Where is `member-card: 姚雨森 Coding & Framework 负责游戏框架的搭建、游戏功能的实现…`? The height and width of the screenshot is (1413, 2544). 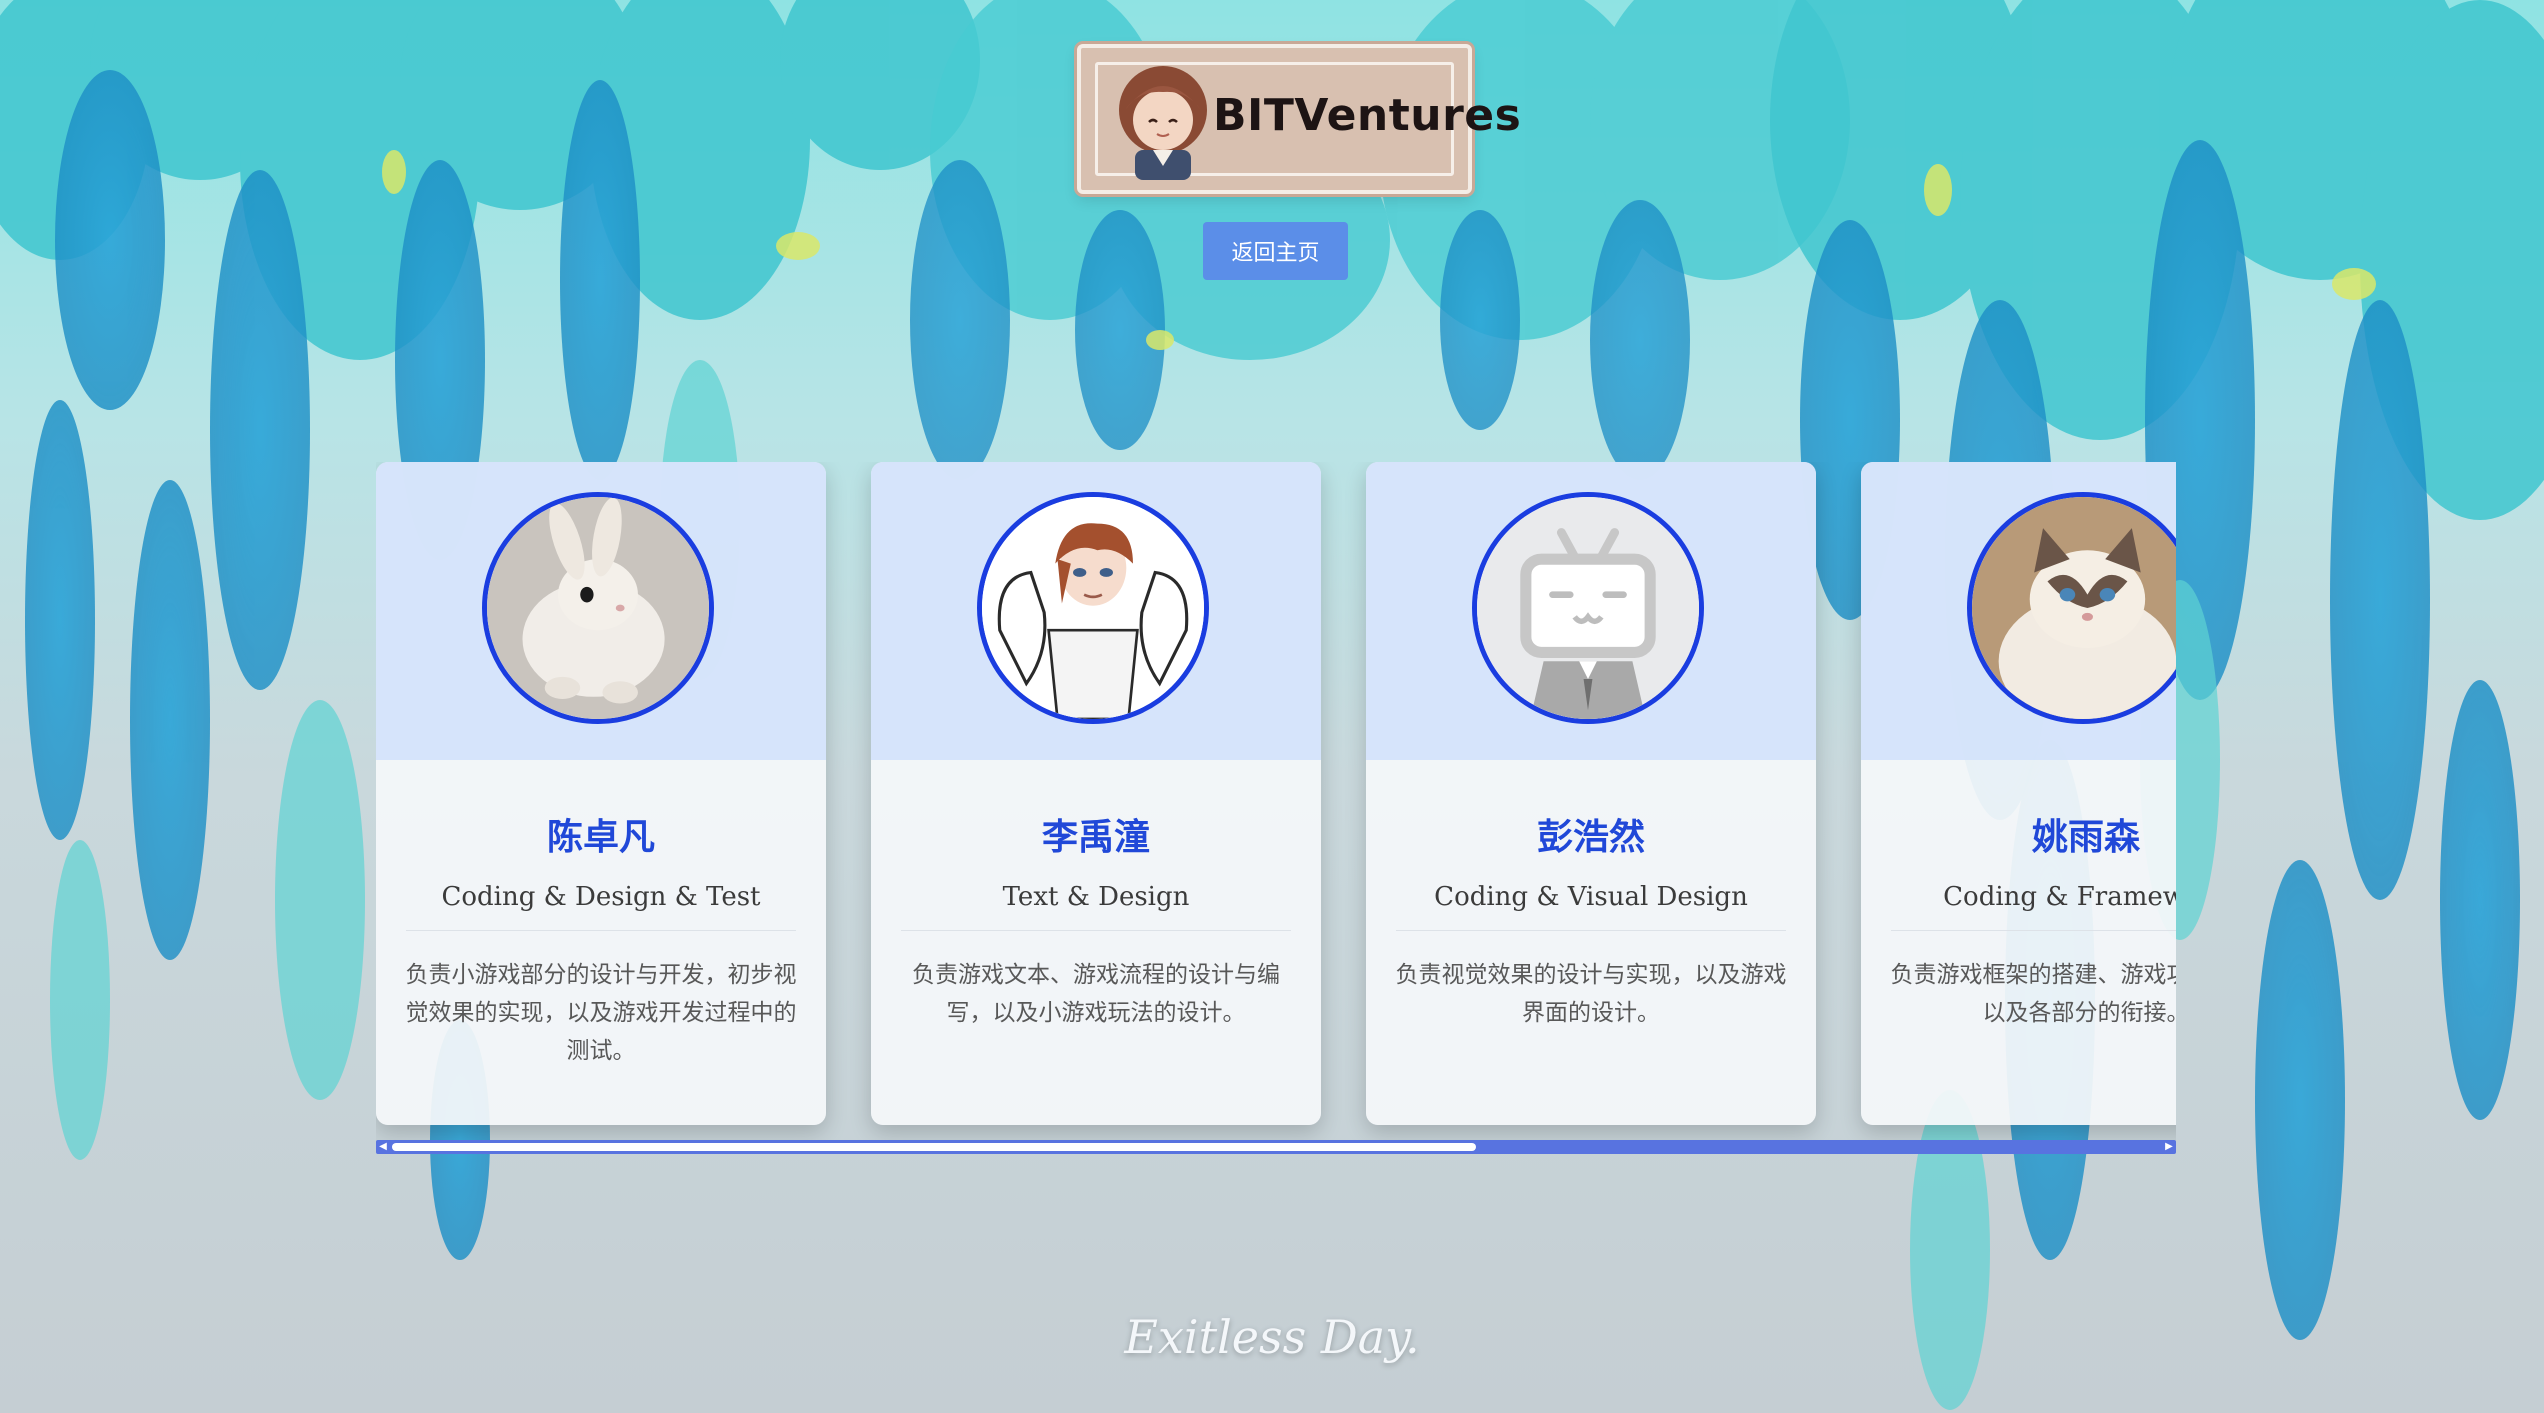
member-card: 姚雨森 Coding & Framework 负责游戏框架的搭建、游戏功能的实现… is located at coordinates (2018, 793).